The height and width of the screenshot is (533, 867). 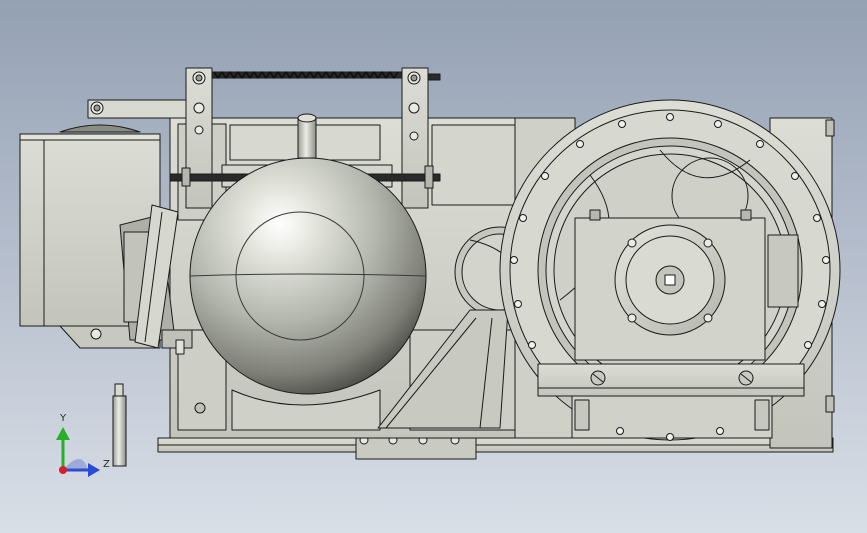 What do you see at coordinates (78, 452) in the screenshot?
I see `axis-triad` at bounding box center [78, 452].